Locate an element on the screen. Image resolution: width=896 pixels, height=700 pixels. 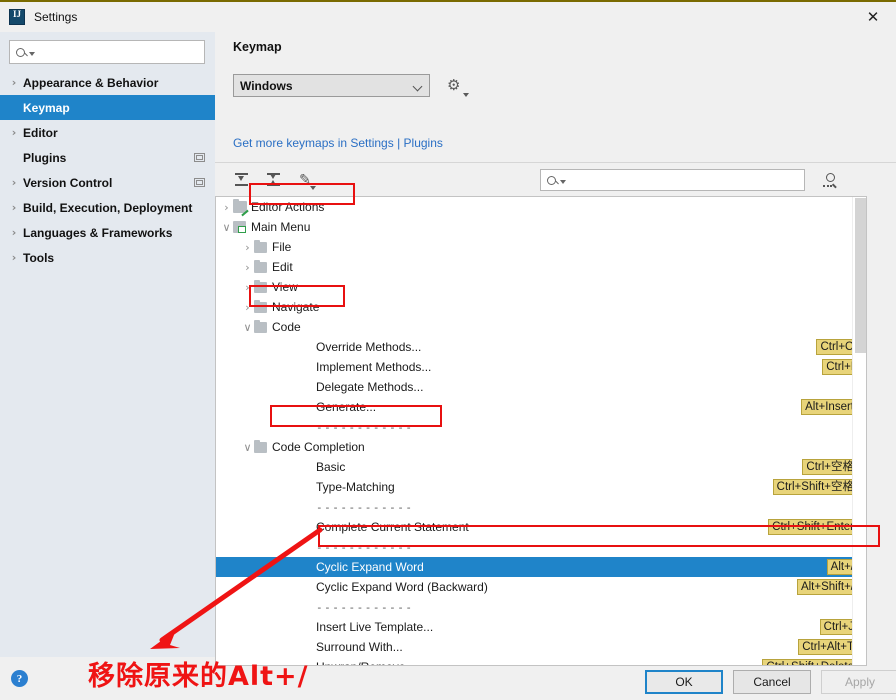
sidebar-item-build-execution-deployment: › Build, Execution, Deployment is located at coordinates (107, 207).